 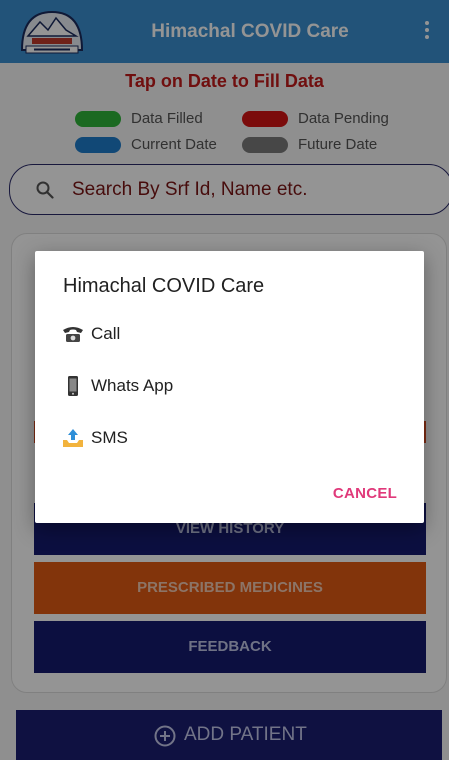 I want to click on dialog-item-label: Call, so click(x=106, y=333).